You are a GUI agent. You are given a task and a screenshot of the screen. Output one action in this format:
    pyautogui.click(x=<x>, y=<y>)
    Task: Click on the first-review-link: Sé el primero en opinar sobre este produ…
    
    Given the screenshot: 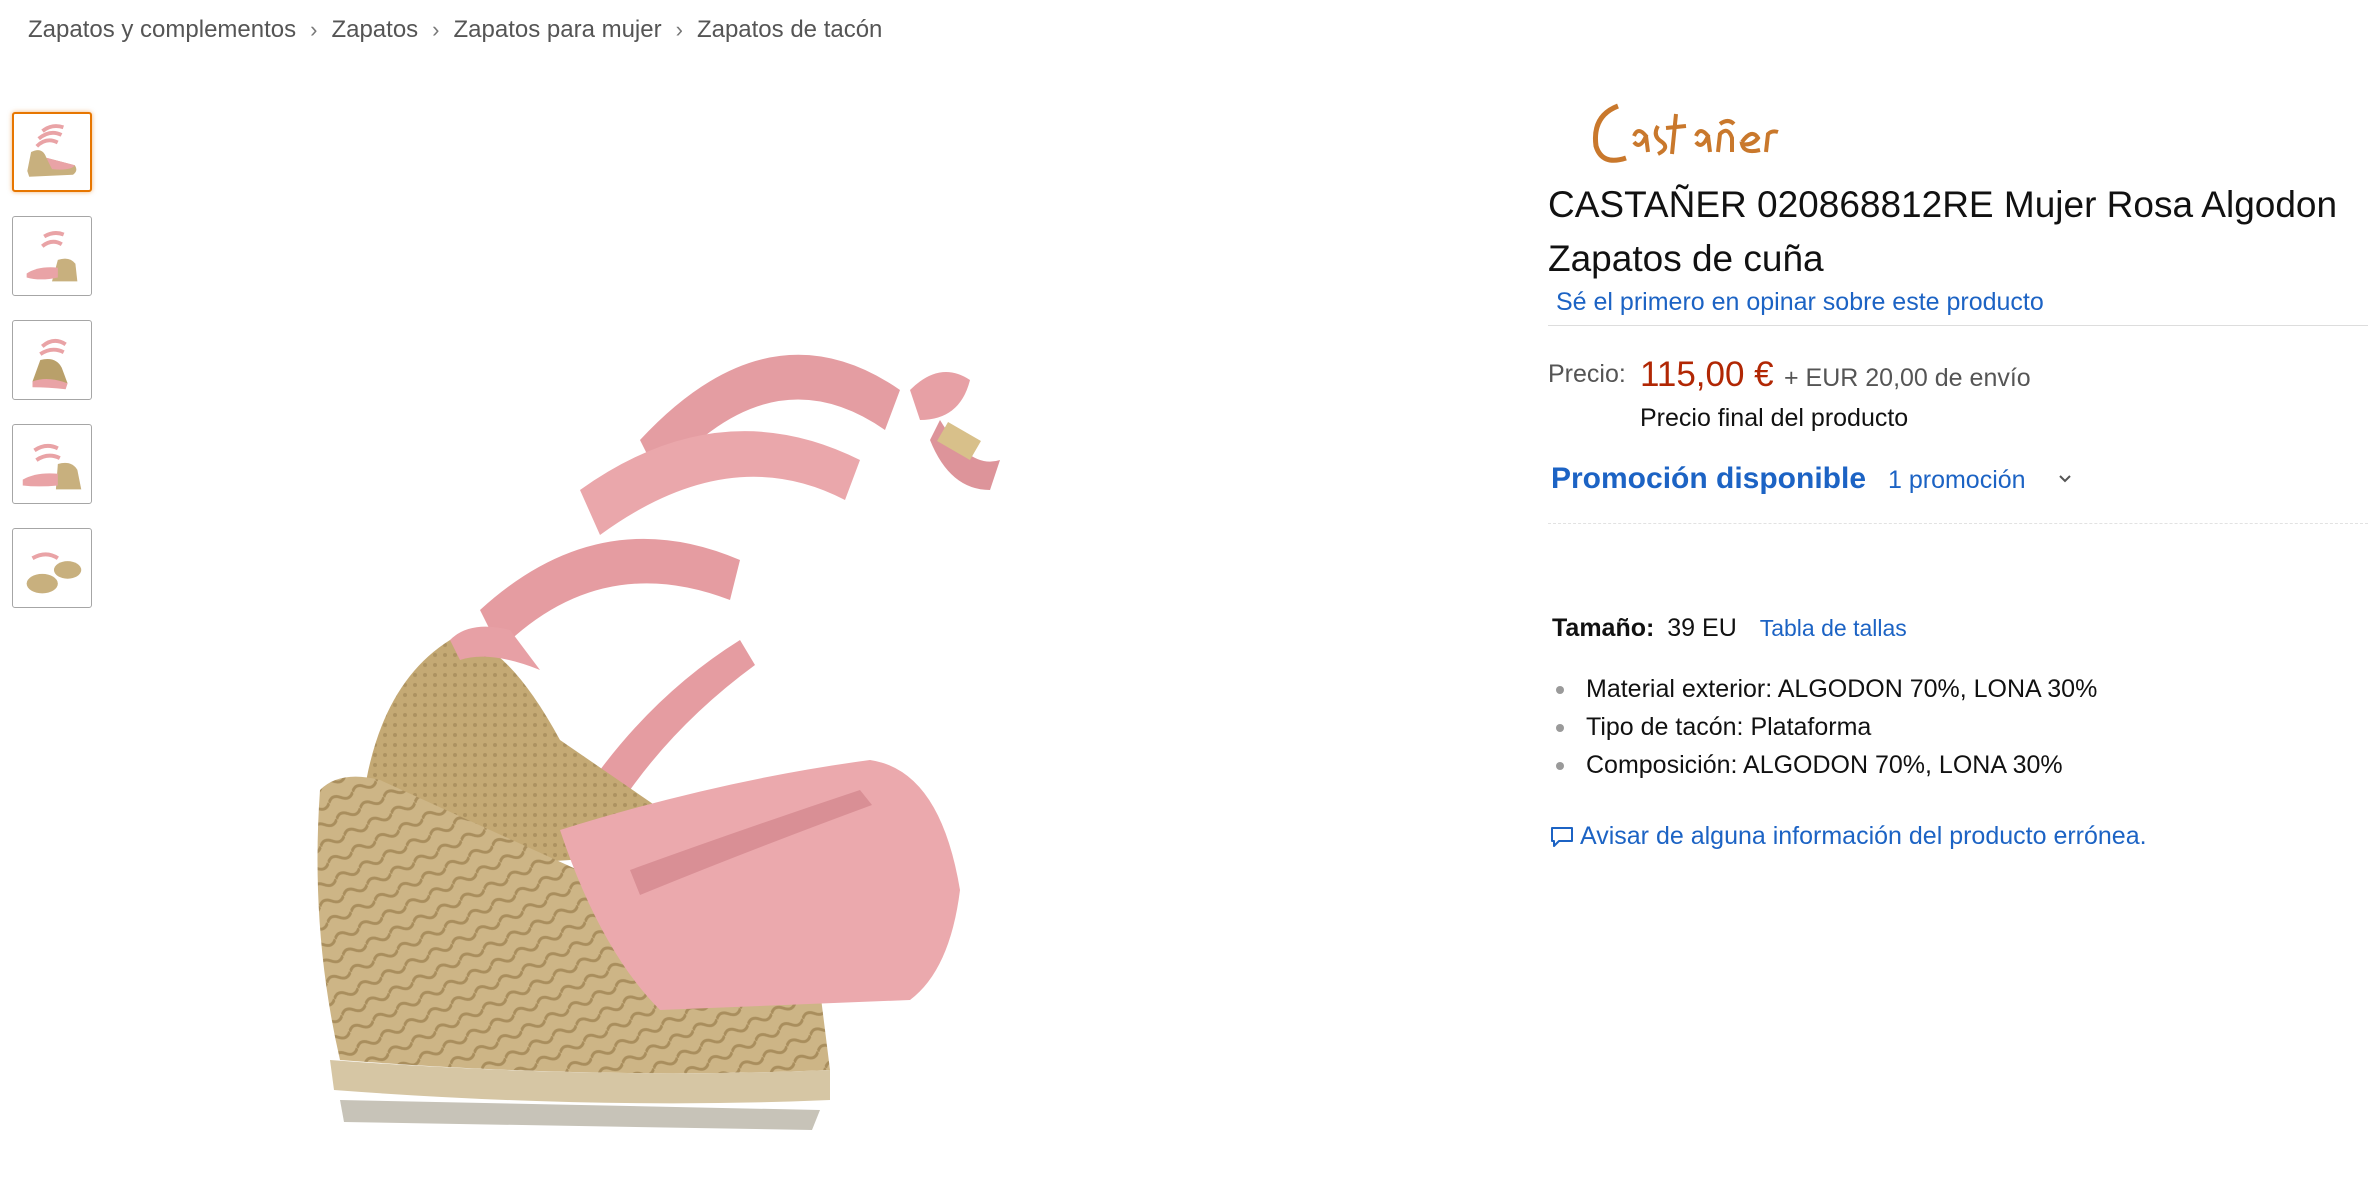 What is the action you would take?
    pyautogui.click(x=1800, y=302)
    